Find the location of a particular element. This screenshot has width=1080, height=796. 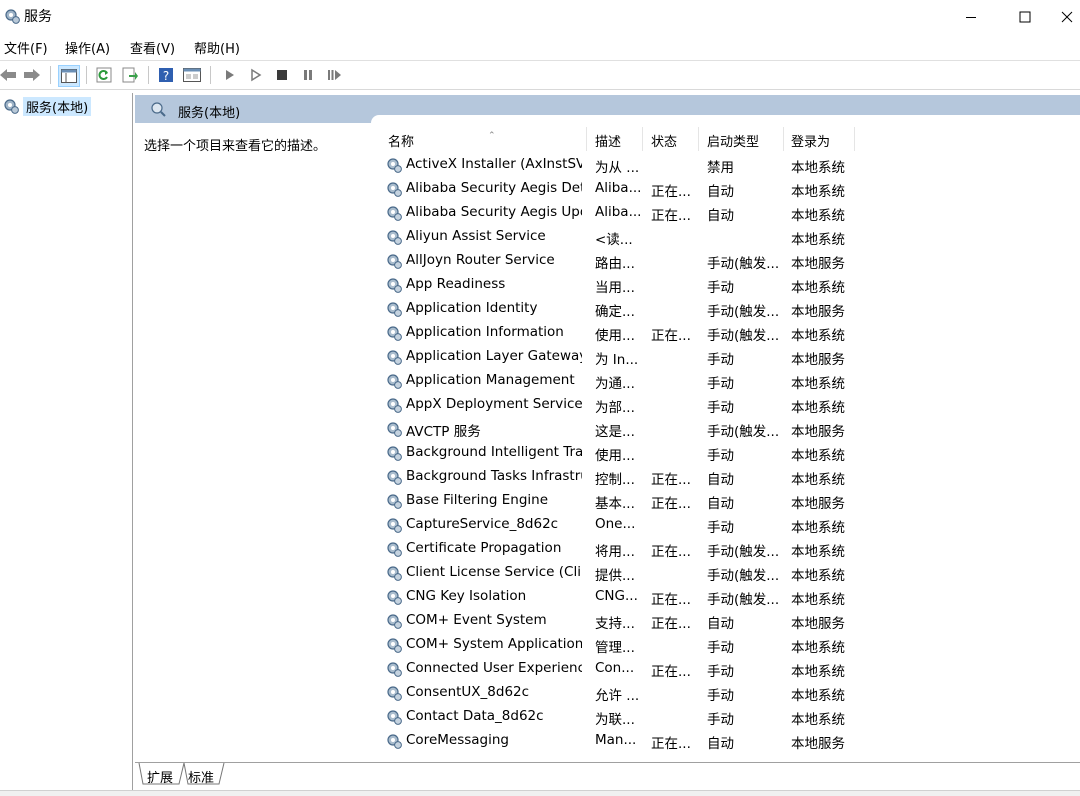

minimize-button is located at coordinates (971, 16).